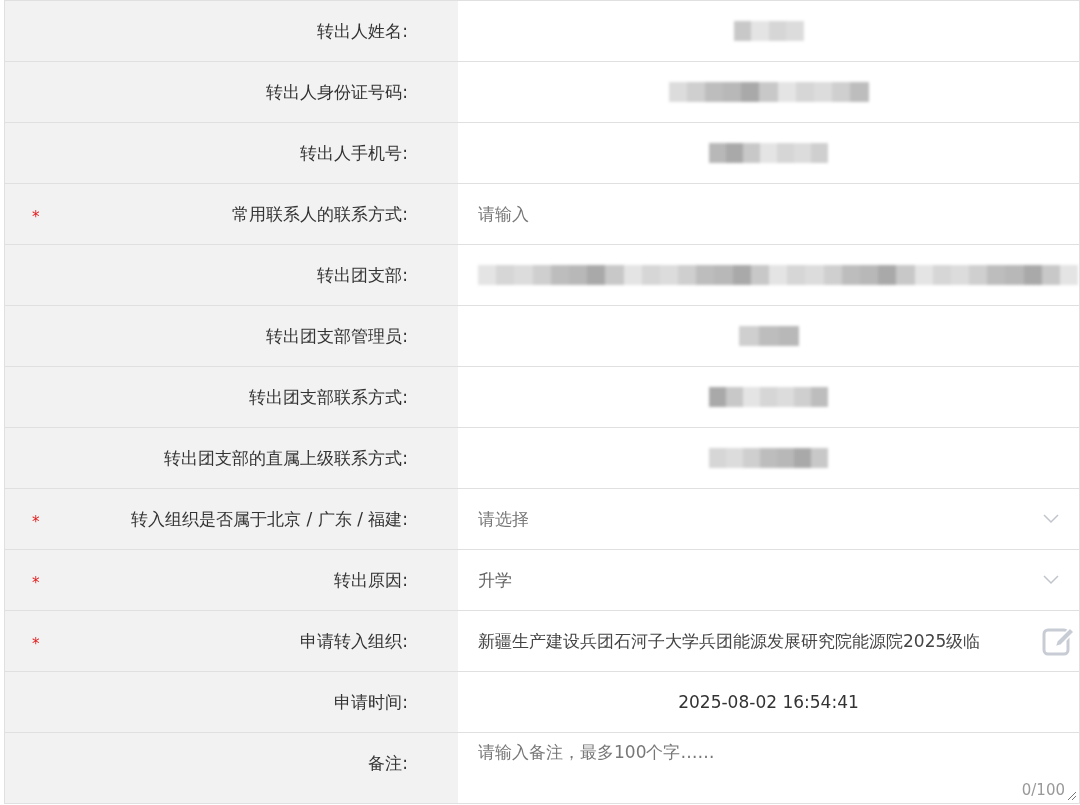 This screenshot has height=805, width=1080. Describe the element at coordinates (388, 763) in the screenshot. I see `field-label: 备注:` at that location.